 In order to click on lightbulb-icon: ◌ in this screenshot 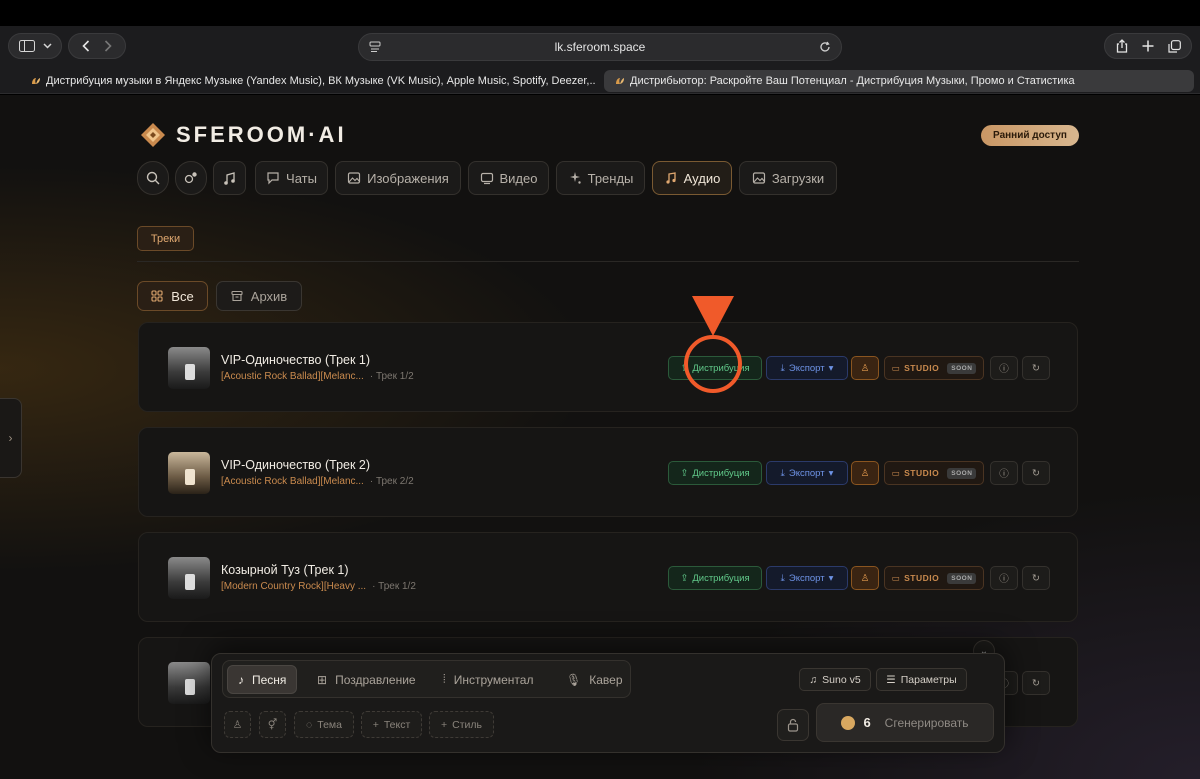, I will do `click(309, 724)`.